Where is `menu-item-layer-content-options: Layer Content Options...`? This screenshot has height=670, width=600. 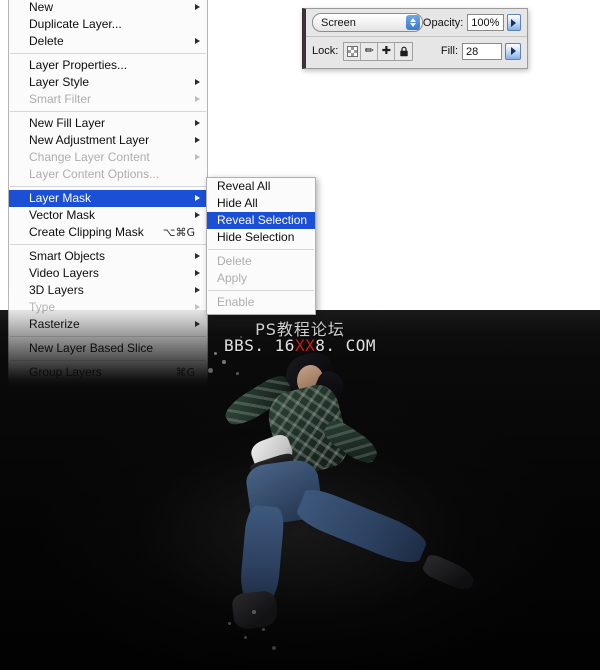
menu-item-layer-content-options: Layer Content Options... is located at coordinates (108, 174).